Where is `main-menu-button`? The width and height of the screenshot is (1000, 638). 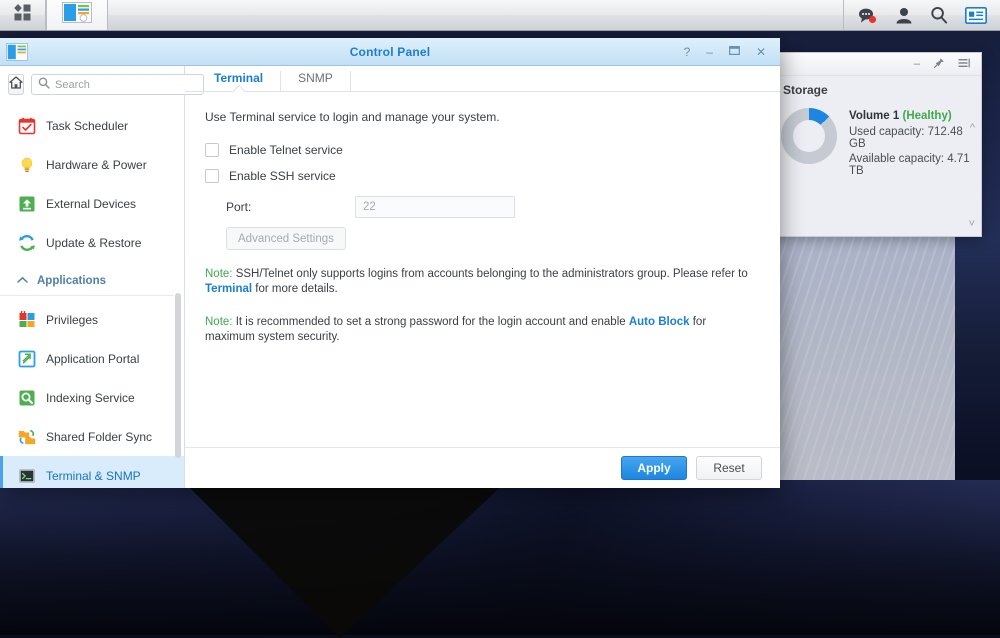 main-menu-button is located at coordinates (23, 15).